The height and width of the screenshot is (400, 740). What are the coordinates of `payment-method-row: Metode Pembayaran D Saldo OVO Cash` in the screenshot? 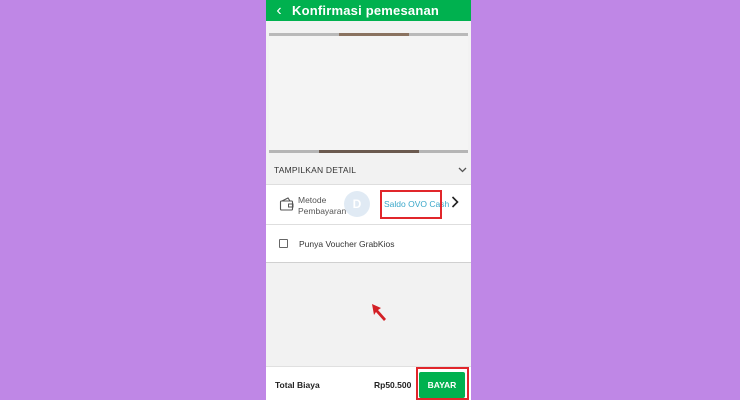 It's located at (368, 205).